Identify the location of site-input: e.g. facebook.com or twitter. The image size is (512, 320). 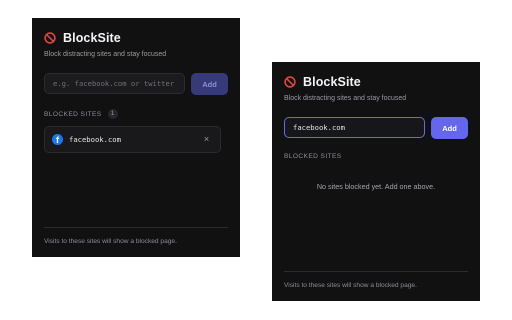
(114, 83).